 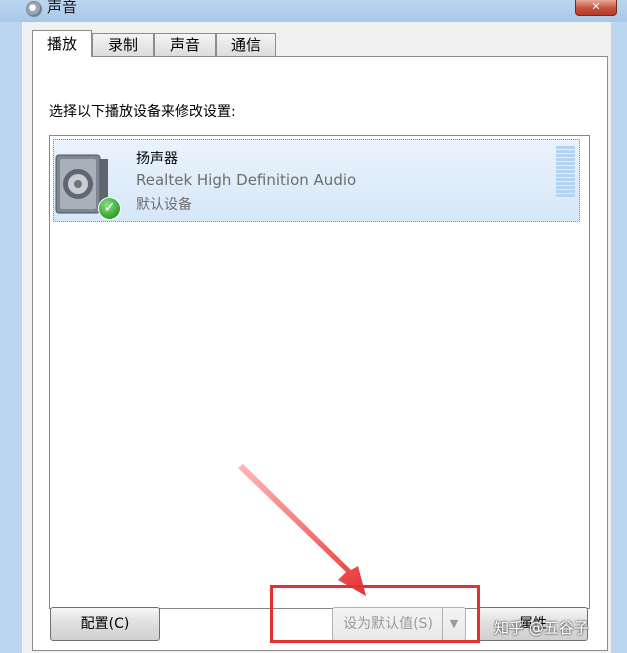 I want to click on tab-playback: 播放, so click(x=62, y=43).